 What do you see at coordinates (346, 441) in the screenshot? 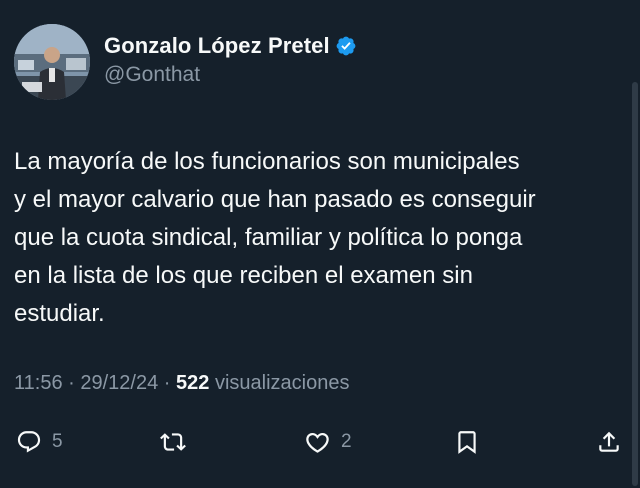
I see `like-count: 2` at bounding box center [346, 441].